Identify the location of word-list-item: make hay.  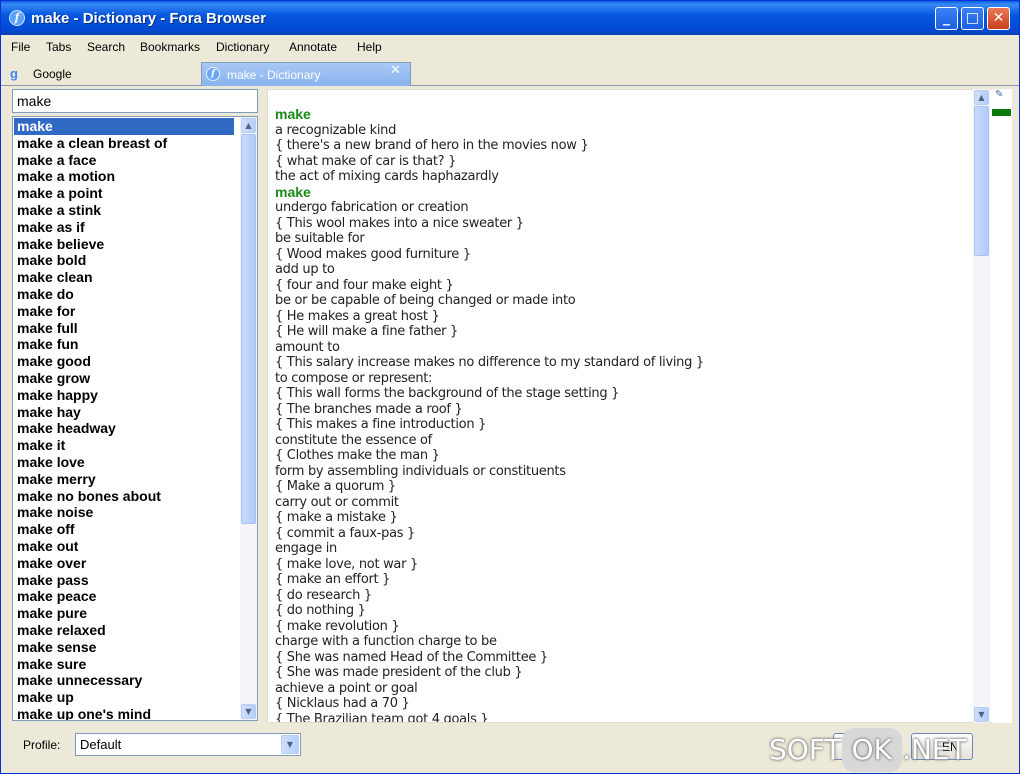
(127, 412).